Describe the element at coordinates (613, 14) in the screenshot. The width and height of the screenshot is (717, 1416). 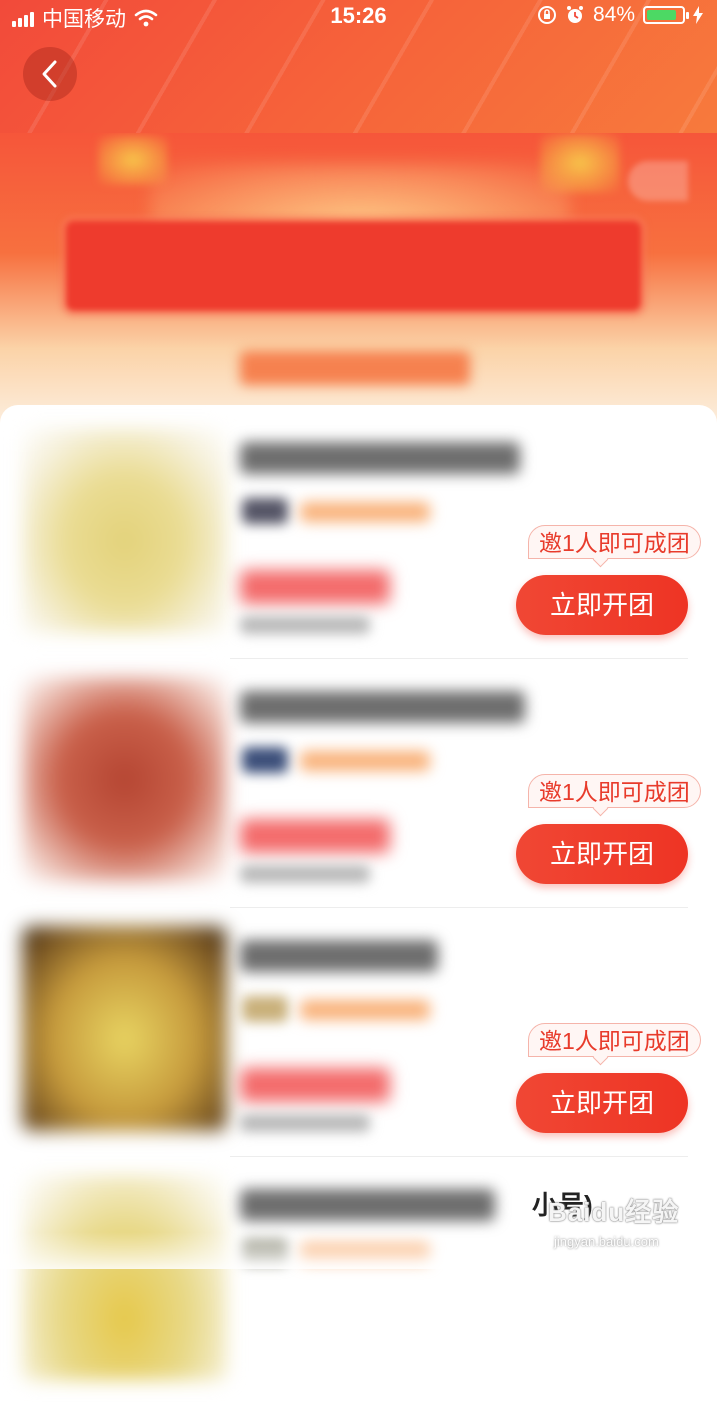
I see `battery-percent: 84%` at that location.